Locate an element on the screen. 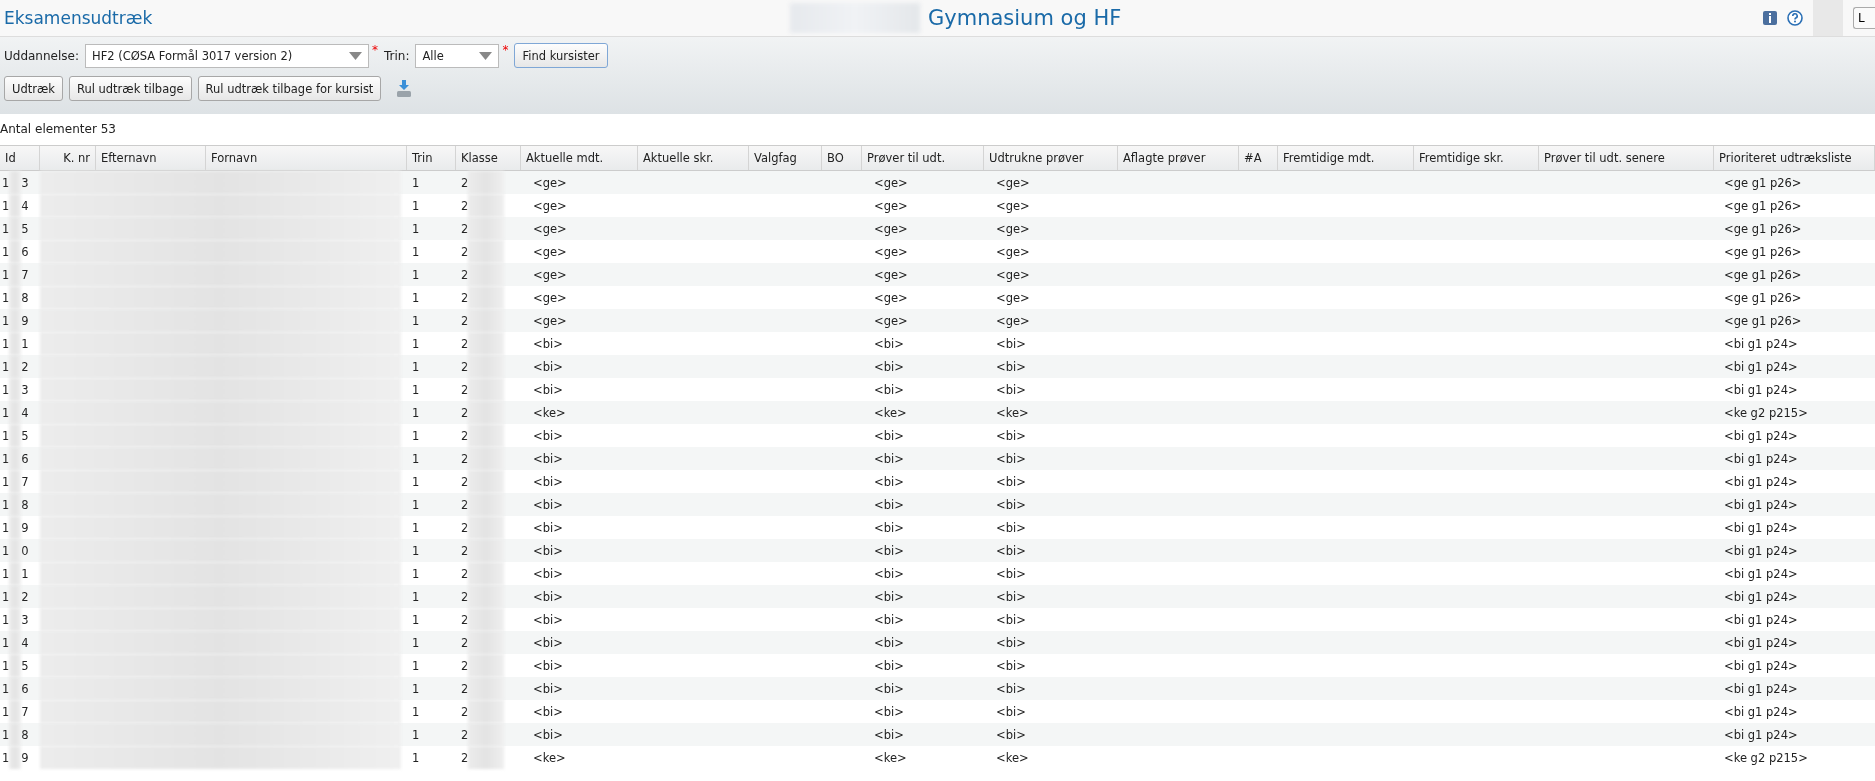  column-header: Aktuelle mdt. is located at coordinates (579, 158).